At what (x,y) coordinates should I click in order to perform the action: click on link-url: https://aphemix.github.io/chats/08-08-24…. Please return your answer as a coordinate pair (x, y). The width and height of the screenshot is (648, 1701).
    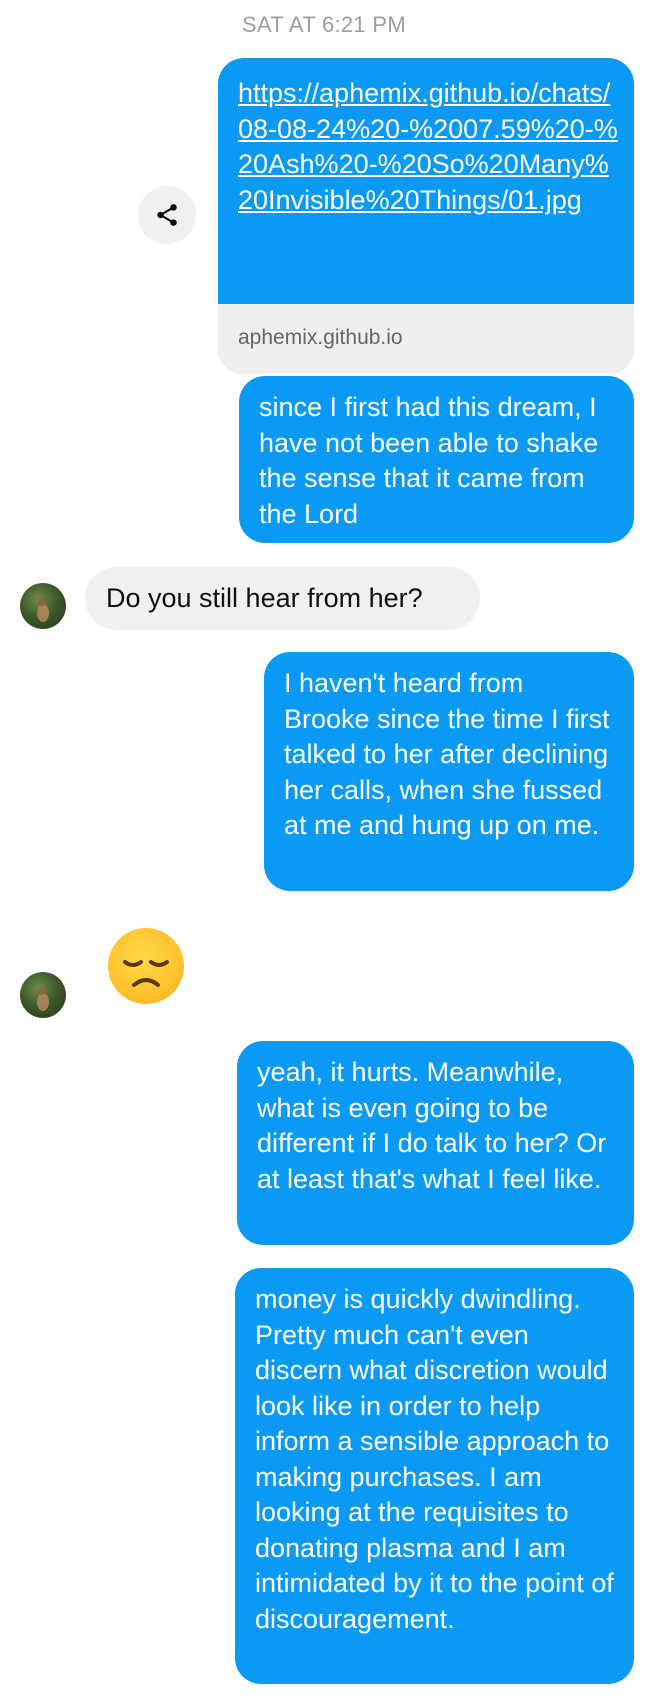
    Looking at the image, I should click on (430, 147).